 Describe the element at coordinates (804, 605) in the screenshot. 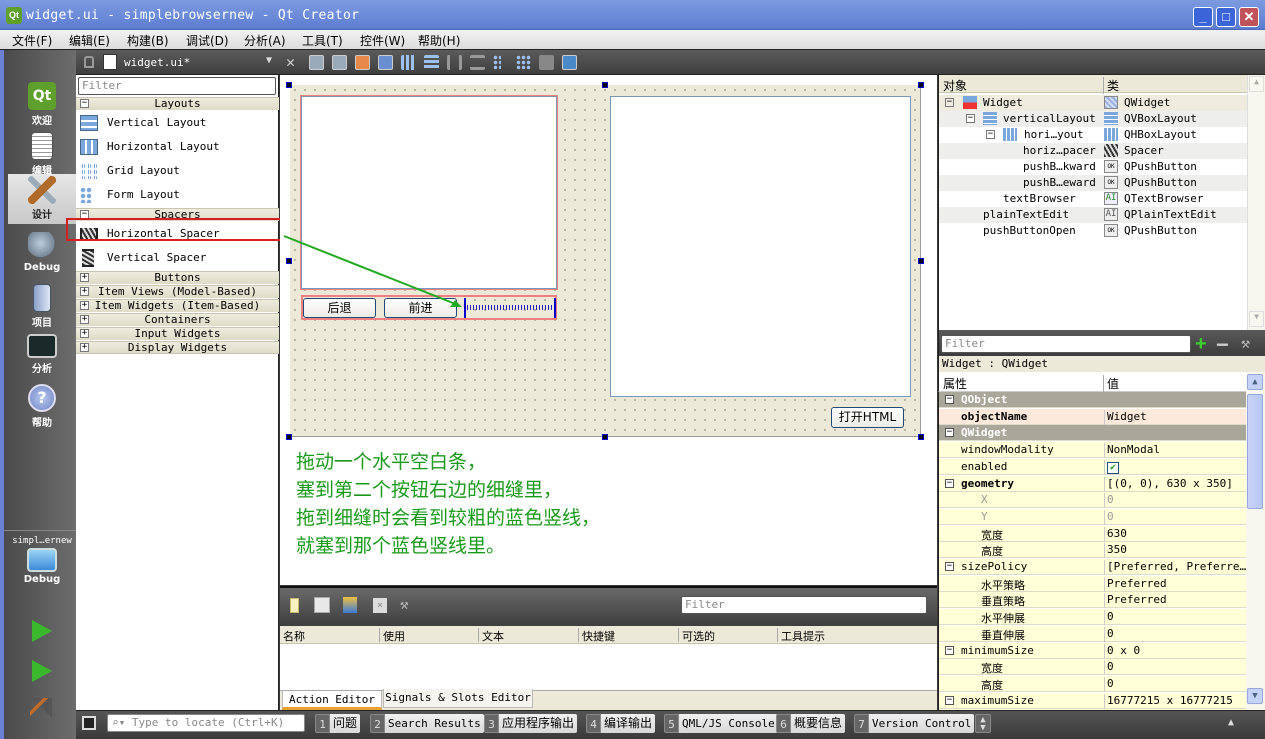

I see `action-filter-input: Filter` at that location.